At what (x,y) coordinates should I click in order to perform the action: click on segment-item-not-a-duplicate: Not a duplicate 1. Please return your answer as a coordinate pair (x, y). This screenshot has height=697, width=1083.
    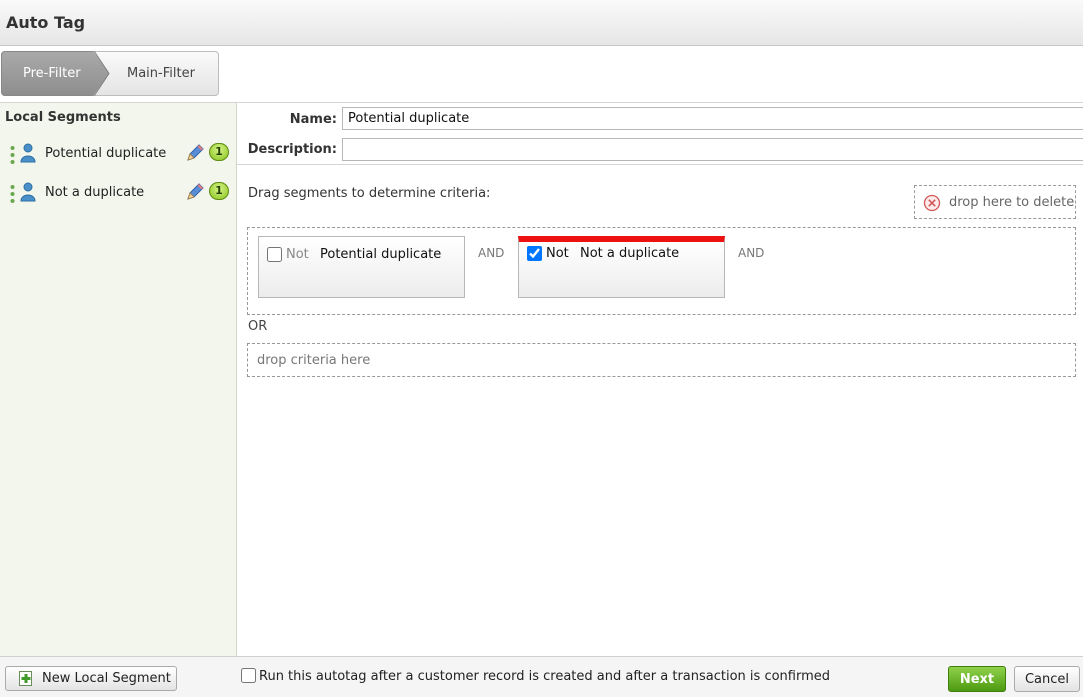
    Looking at the image, I should click on (118, 193).